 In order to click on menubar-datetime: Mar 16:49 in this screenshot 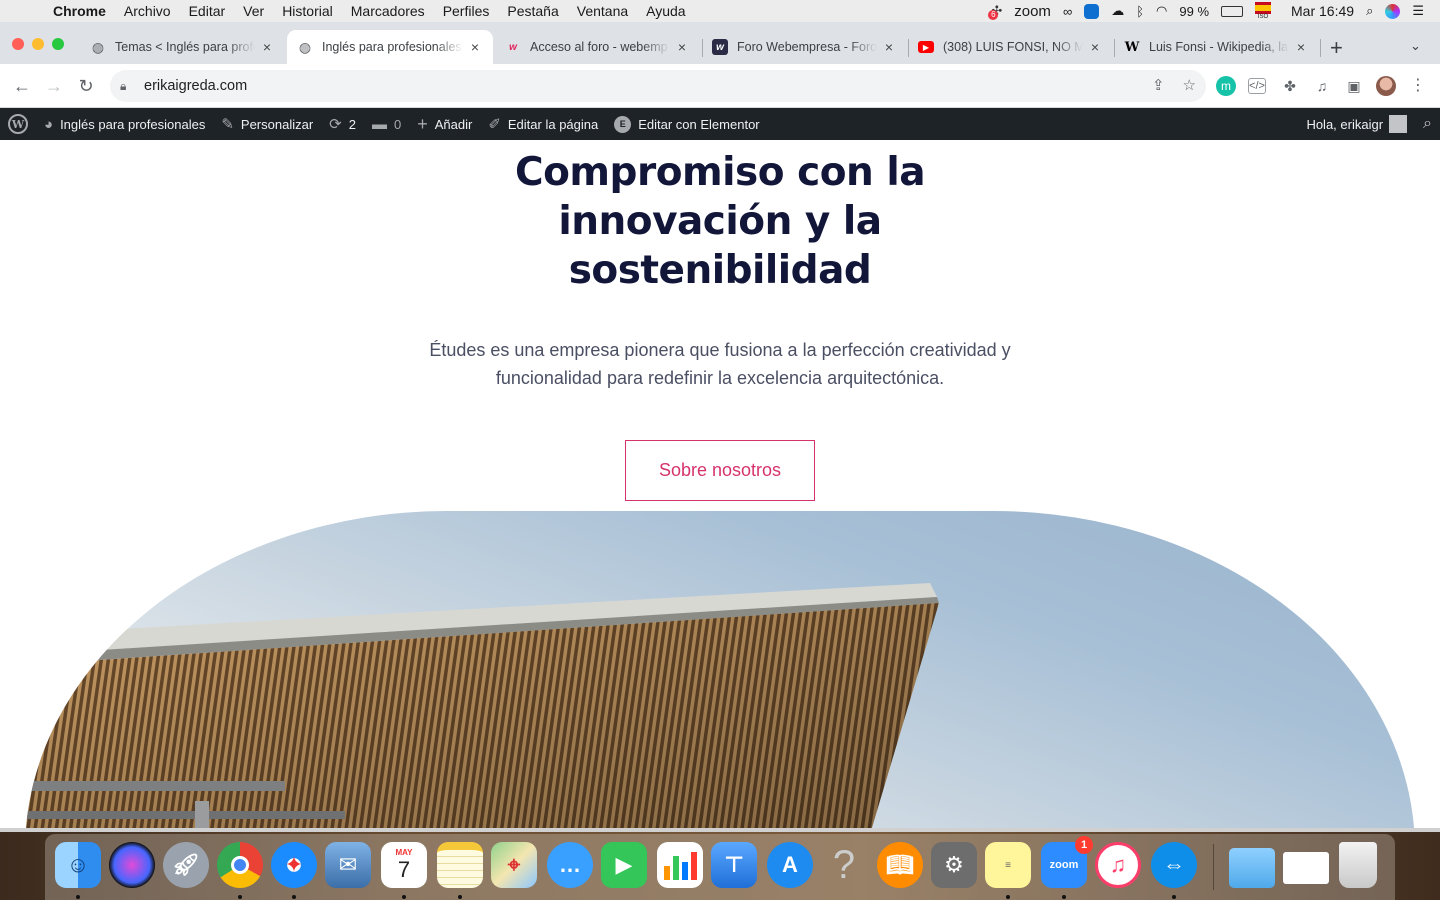, I will do `click(1322, 11)`.